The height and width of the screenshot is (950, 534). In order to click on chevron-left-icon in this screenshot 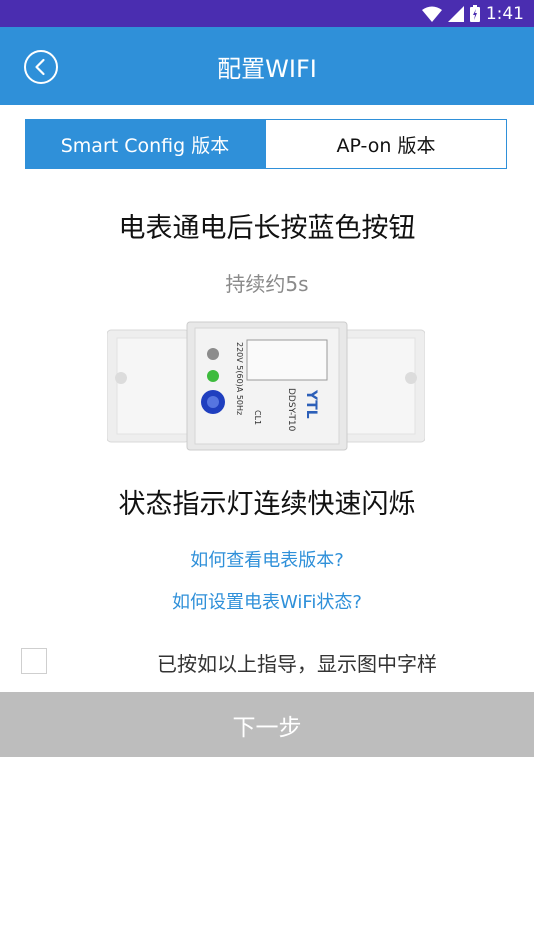, I will do `click(40, 67)`.